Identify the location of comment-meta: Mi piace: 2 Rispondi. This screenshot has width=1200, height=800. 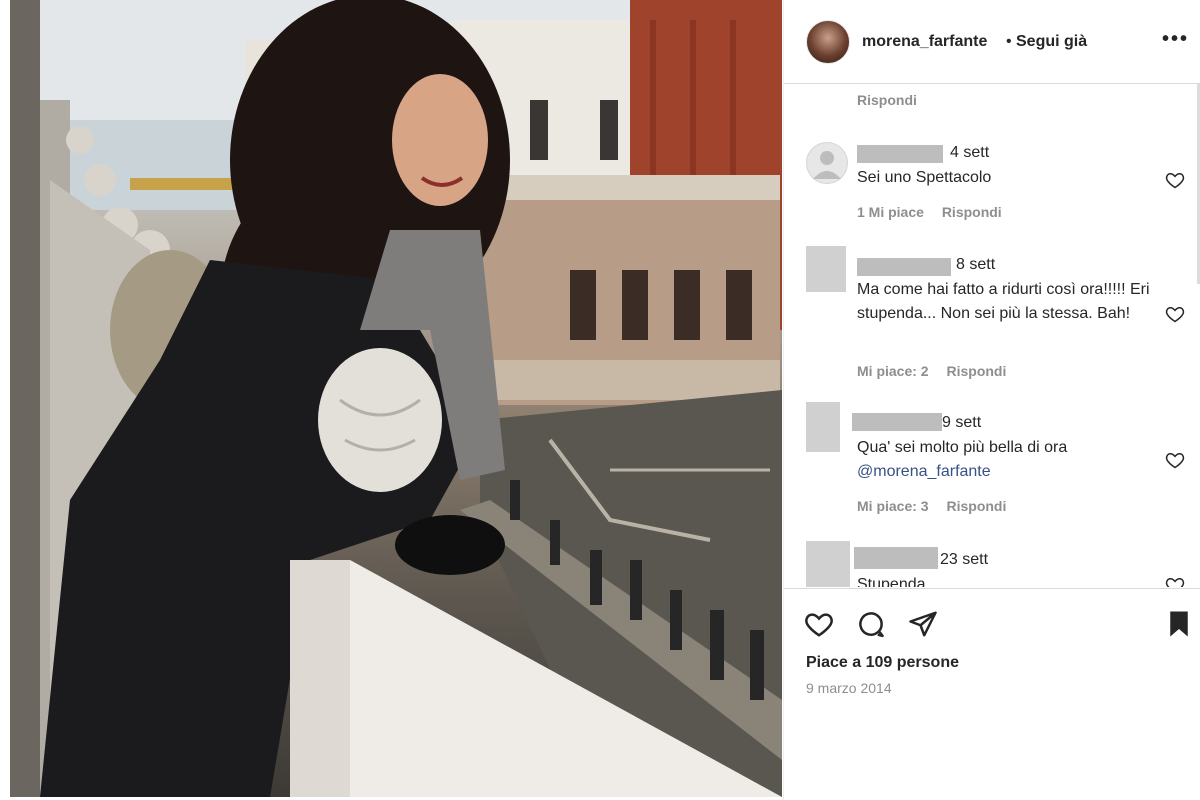
(938, 371).